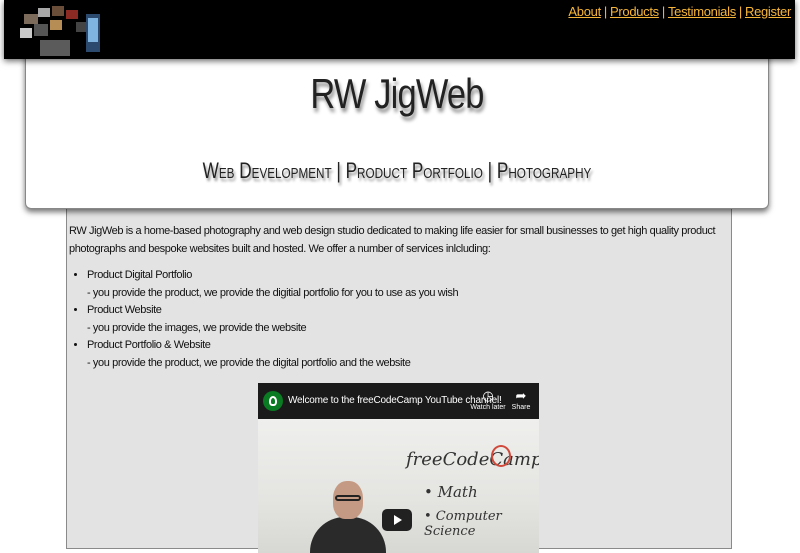 The width and height of the screenshot is (800, 553). Describe the element at coordinates (61, 31) in the screenshot. I see `site-logo` at that location.